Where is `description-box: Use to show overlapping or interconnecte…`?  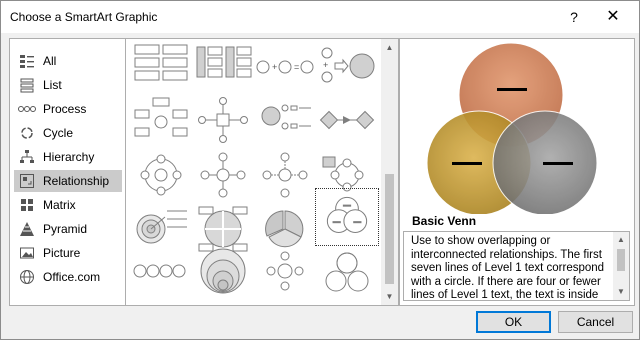 description-box: Use to show overlapping or interconnecte… is located at coordinates (516, 266).